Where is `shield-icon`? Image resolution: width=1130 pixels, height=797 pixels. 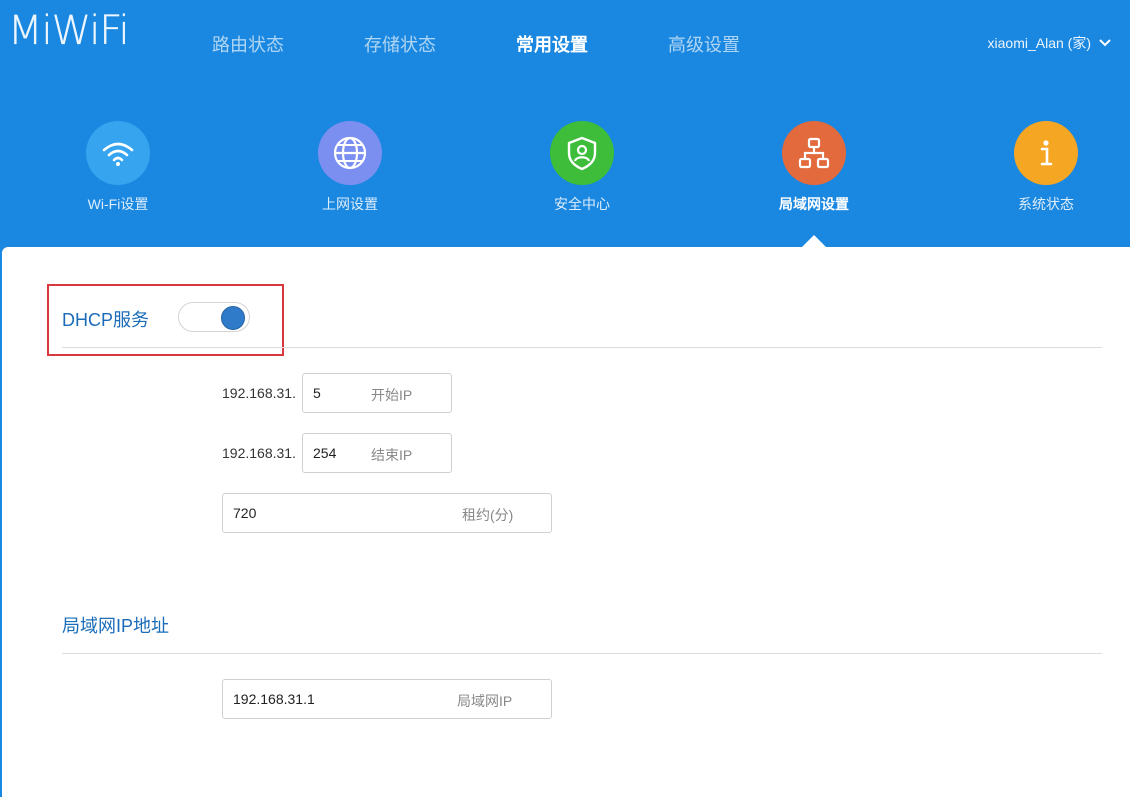 shield-icon is located at coordinates (582, 153).